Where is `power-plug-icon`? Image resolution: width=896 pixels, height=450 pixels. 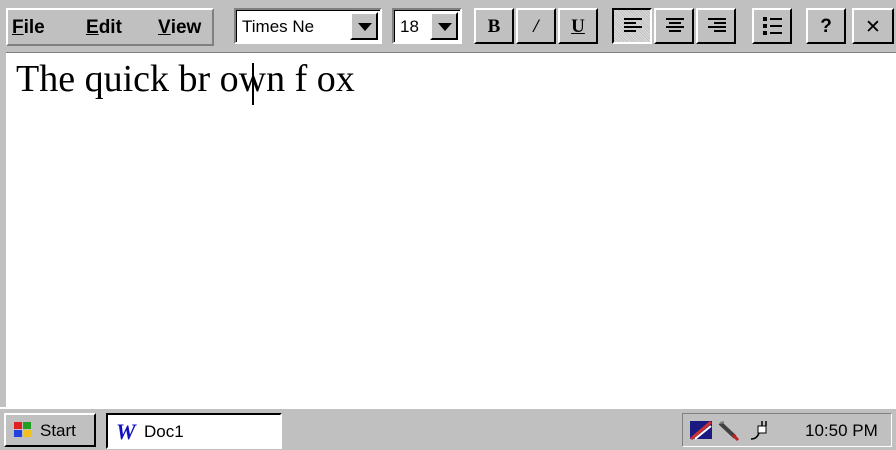
power-plug-icon is located at coordinates (761, 430).